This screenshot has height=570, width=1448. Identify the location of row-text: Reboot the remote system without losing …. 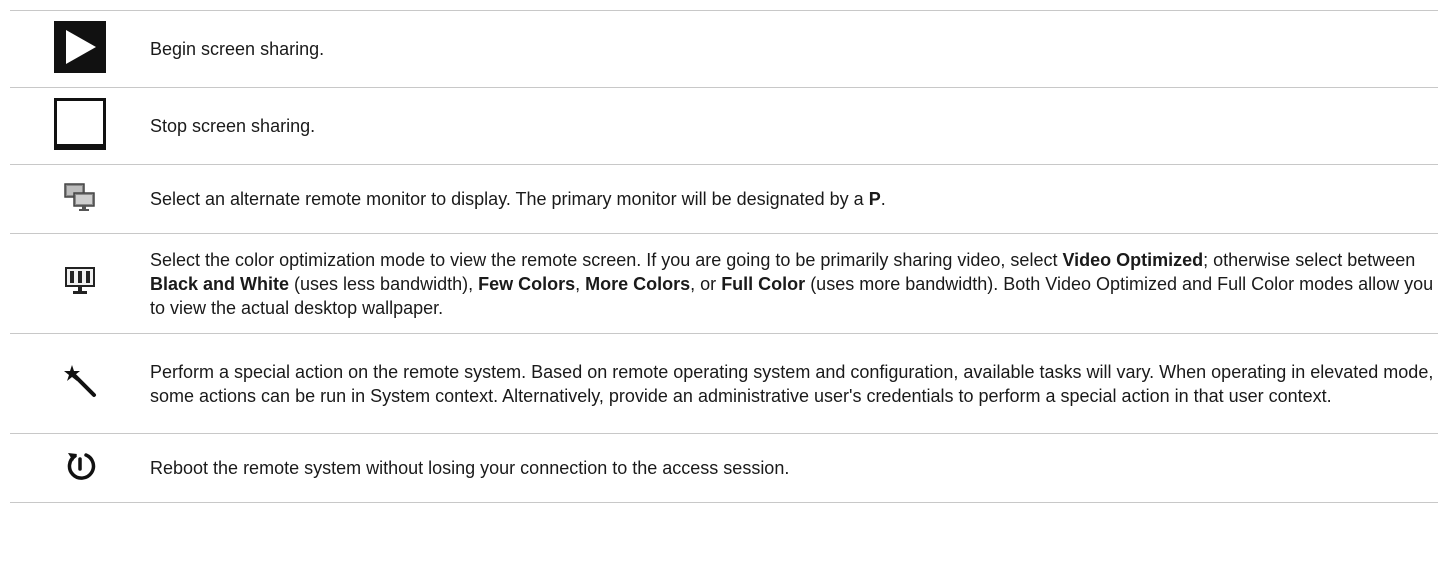
(470, 468).